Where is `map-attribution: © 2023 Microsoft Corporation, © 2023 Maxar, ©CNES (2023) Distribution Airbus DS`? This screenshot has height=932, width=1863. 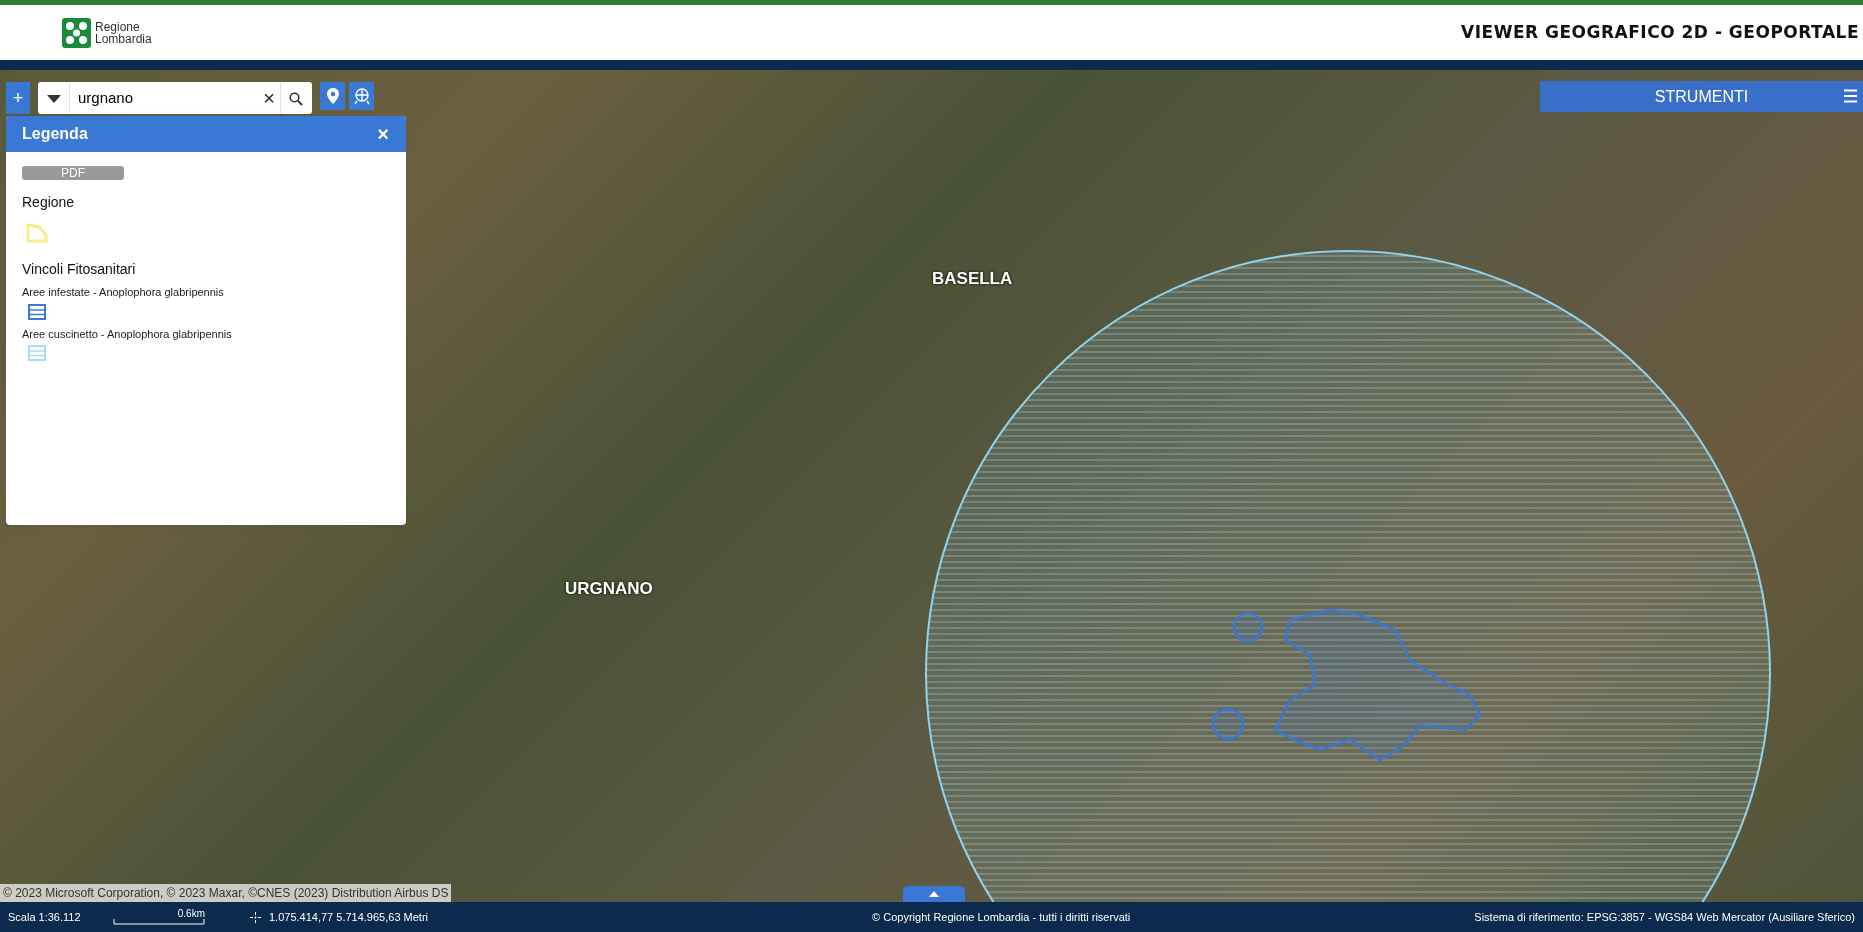
map-attribution: © 2023 Microsoft Corporation, © 2023 Maxar, ©CNES (2023) Distribution Airbus DS is located at coordinates (226, 893).